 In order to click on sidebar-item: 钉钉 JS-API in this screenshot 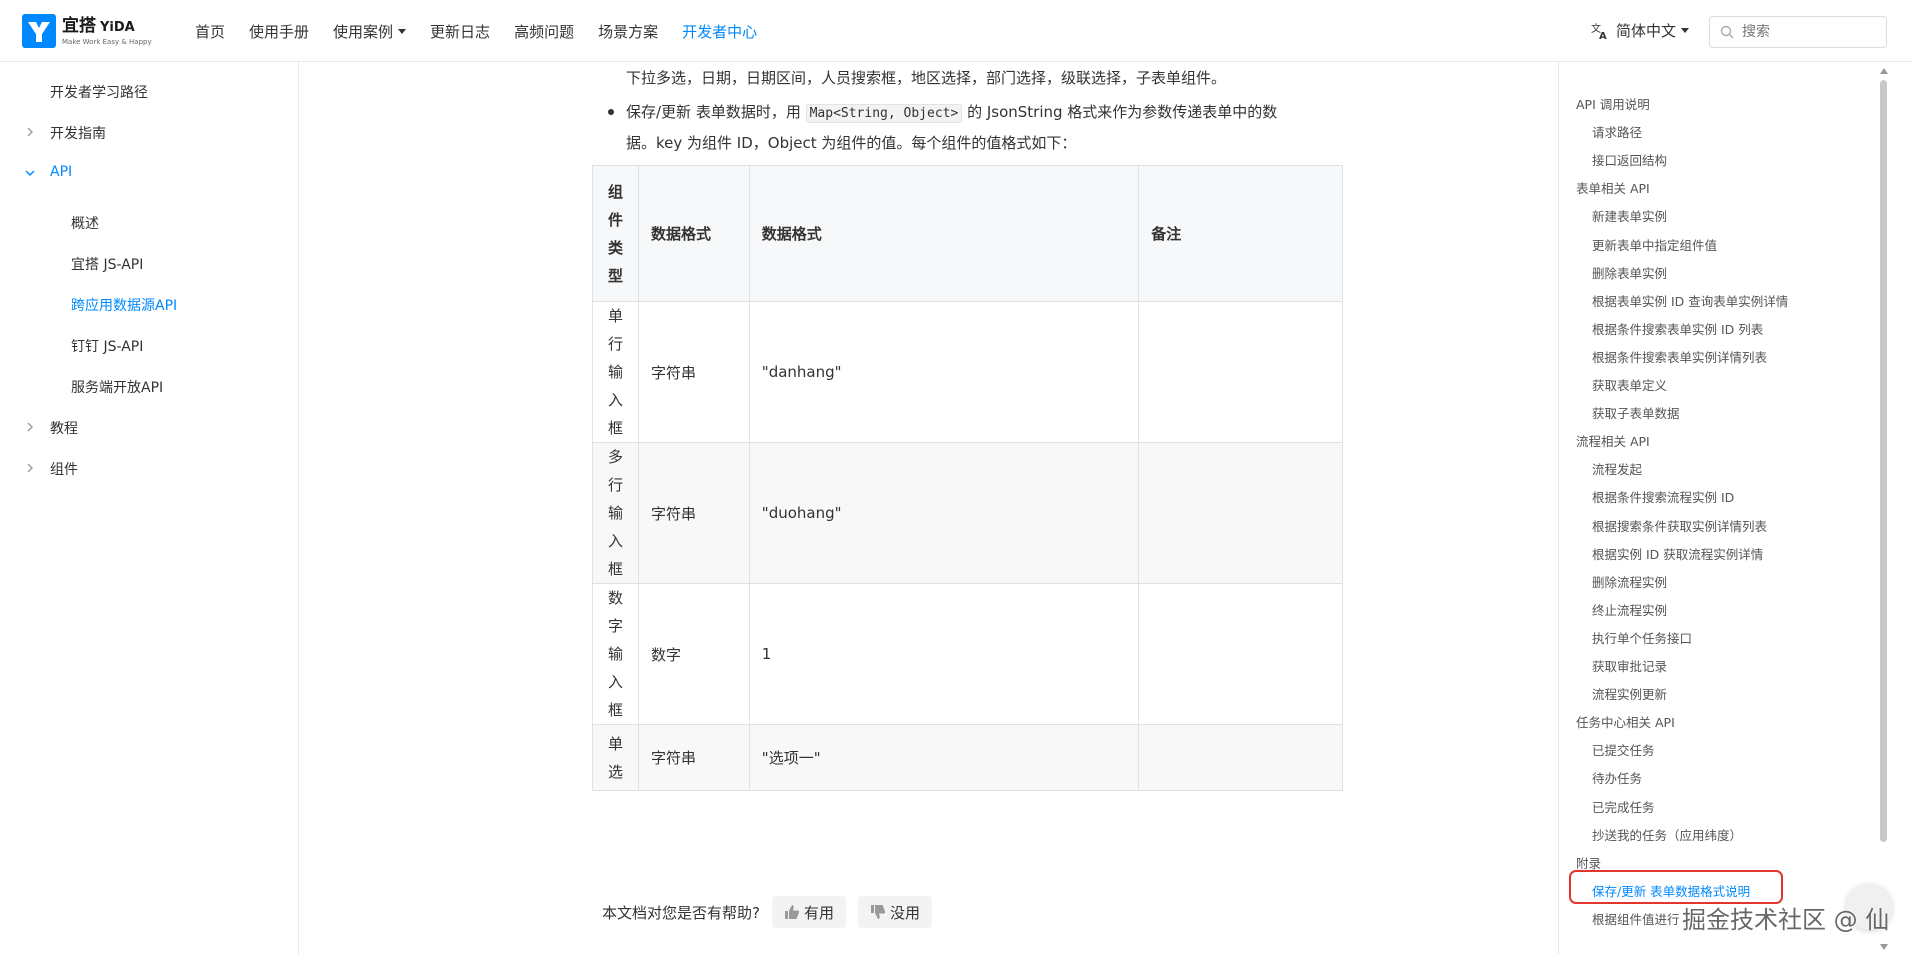, I will do `click(107, 346)`.